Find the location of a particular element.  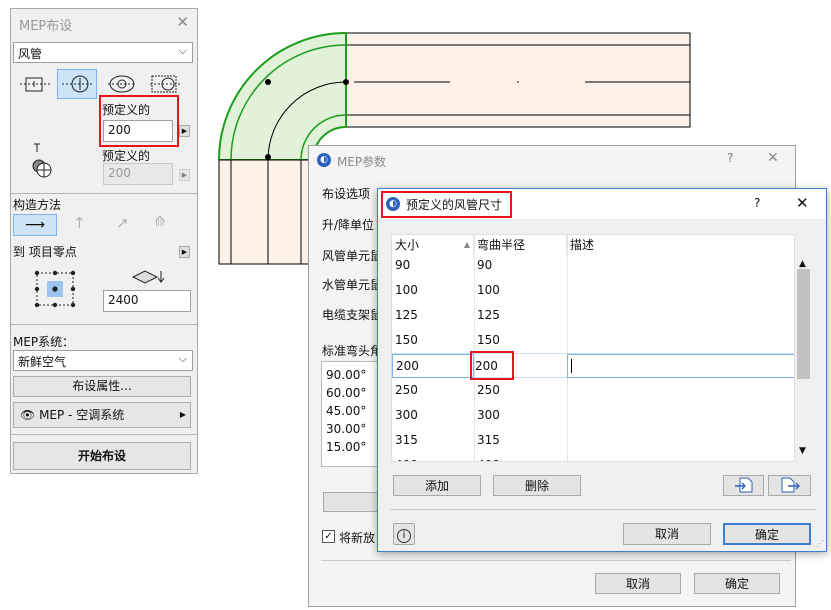

mep-system-label: MEP系统： is located at coordinates (44, 342).